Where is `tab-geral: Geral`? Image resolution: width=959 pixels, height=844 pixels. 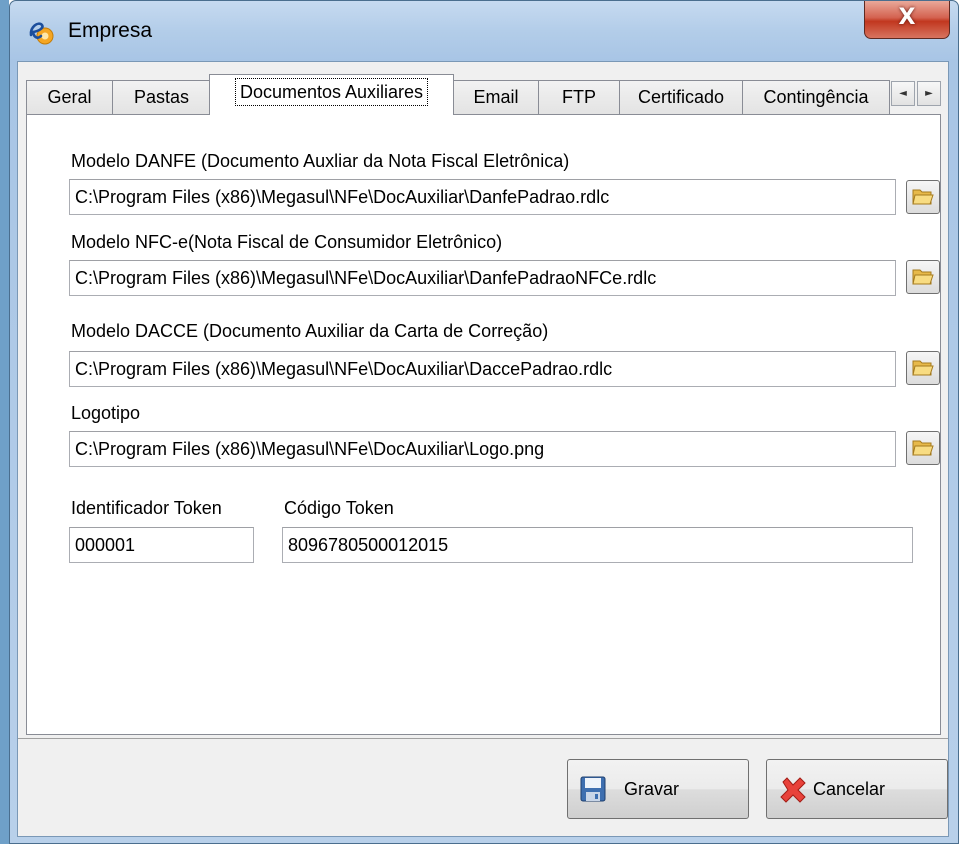 tab-geral: Geral is located at coordinates (69, 97).